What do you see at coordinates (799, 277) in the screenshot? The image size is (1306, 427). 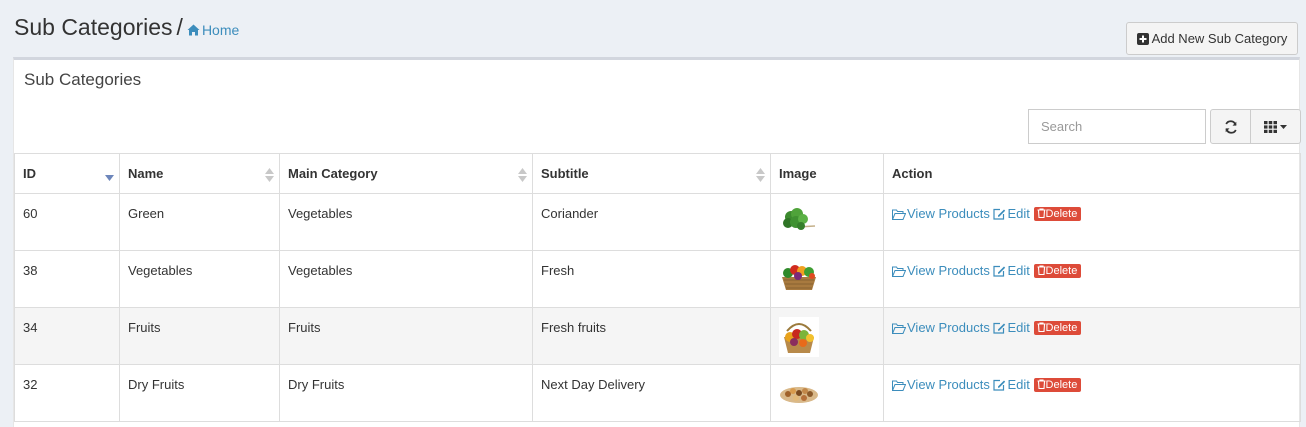 I see `vegetable-basket-thumbnail` at bounding box center [799, 277].